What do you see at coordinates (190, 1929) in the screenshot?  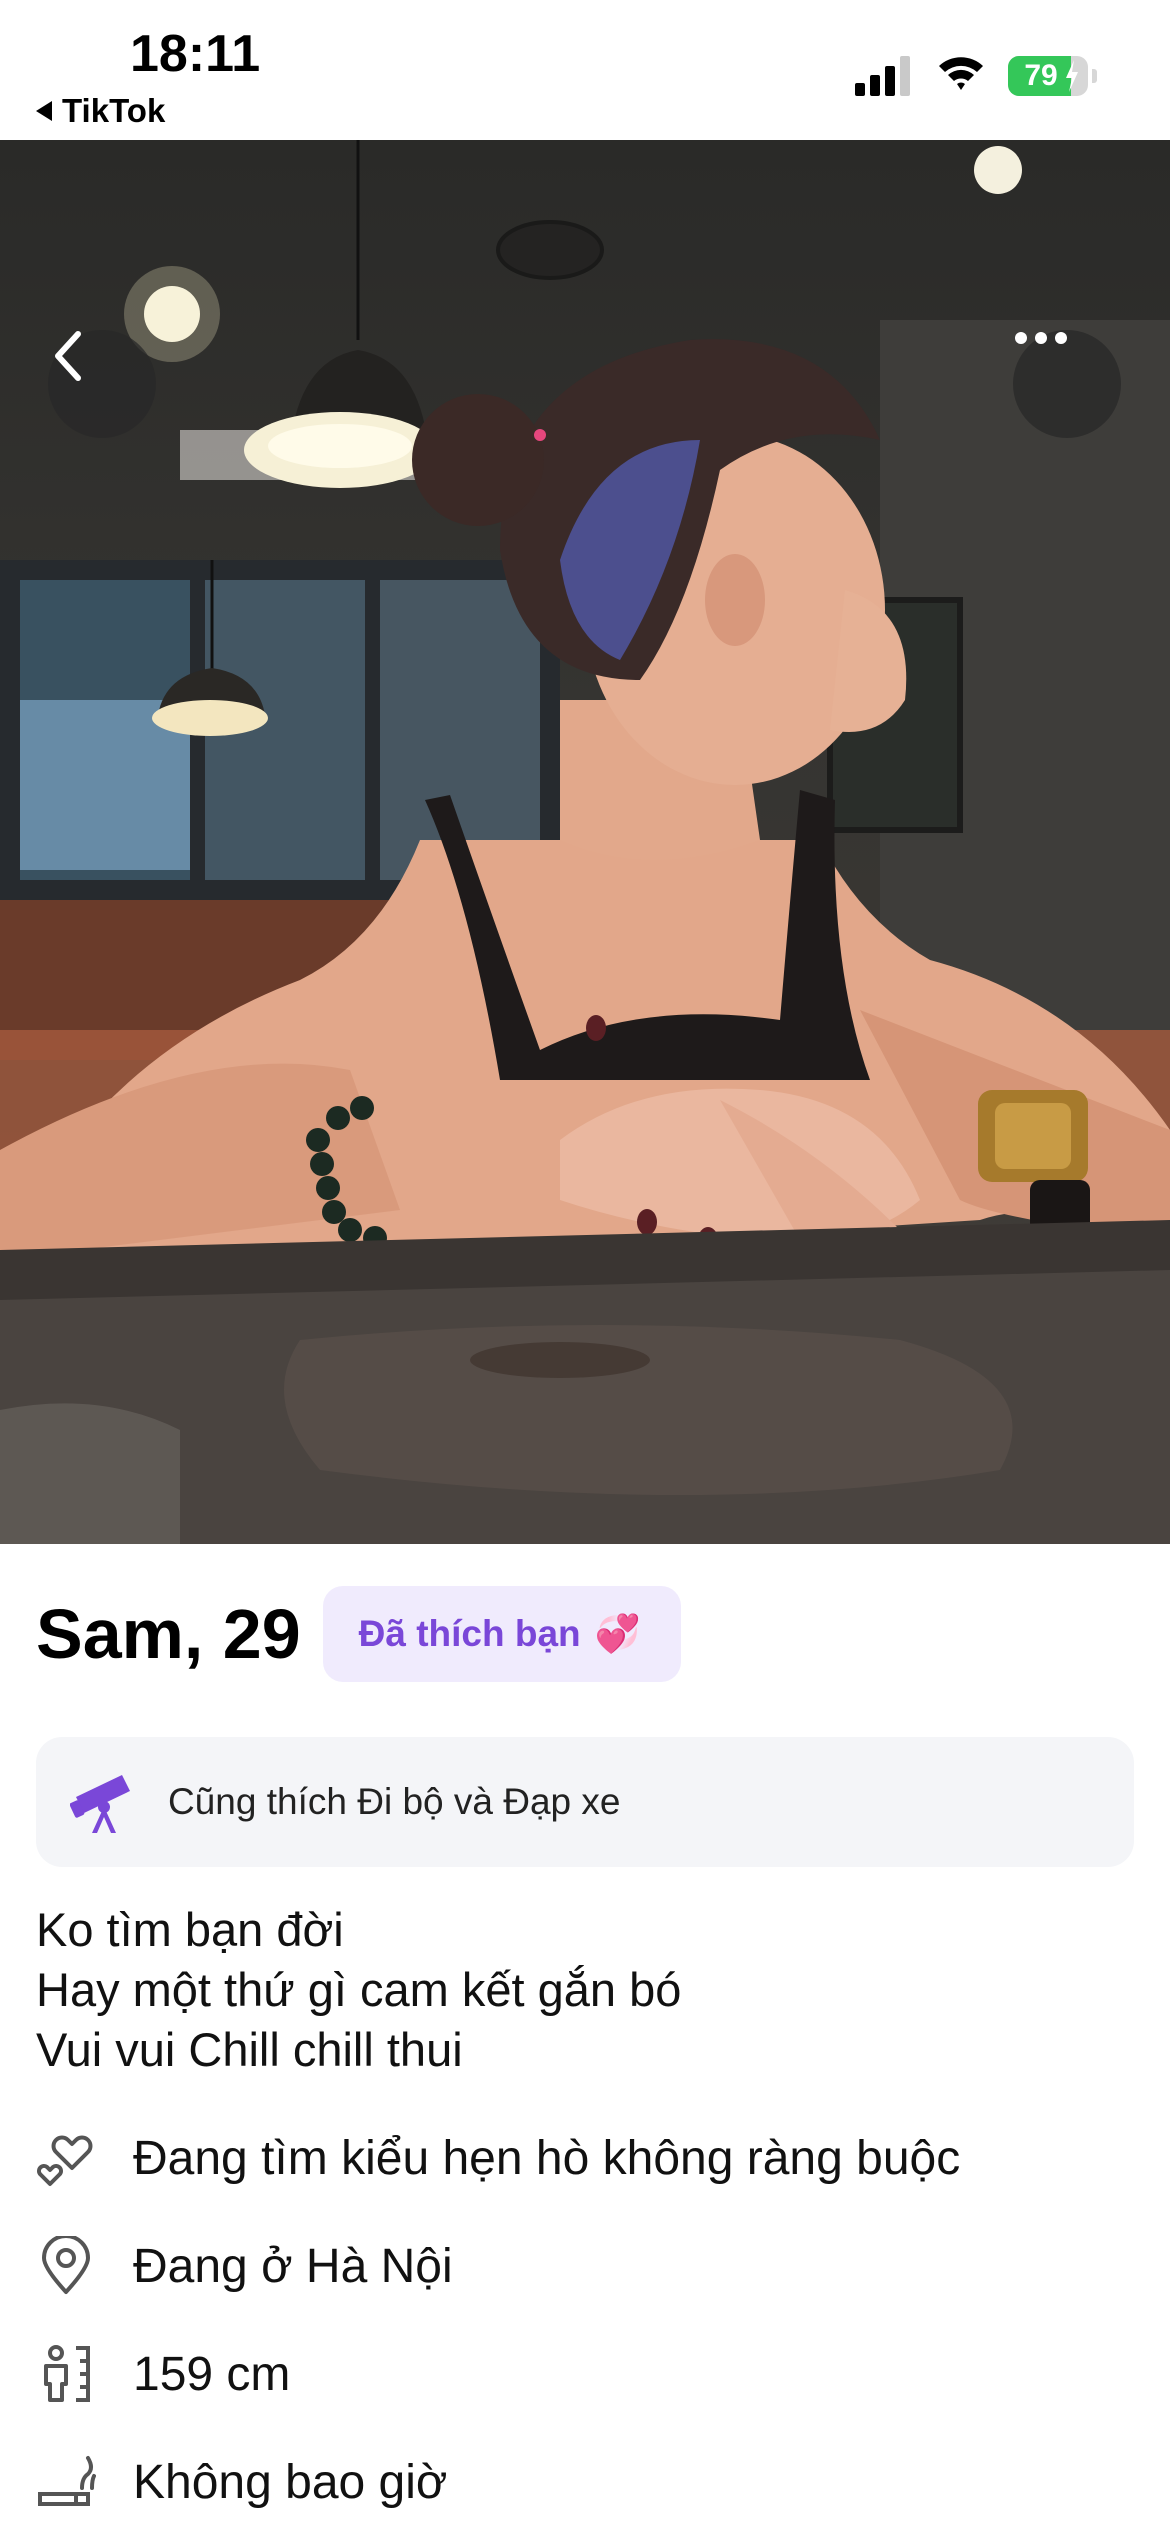 I see `bio-line: Ko tìm bạn đời` at bounding box center [190, 1929].